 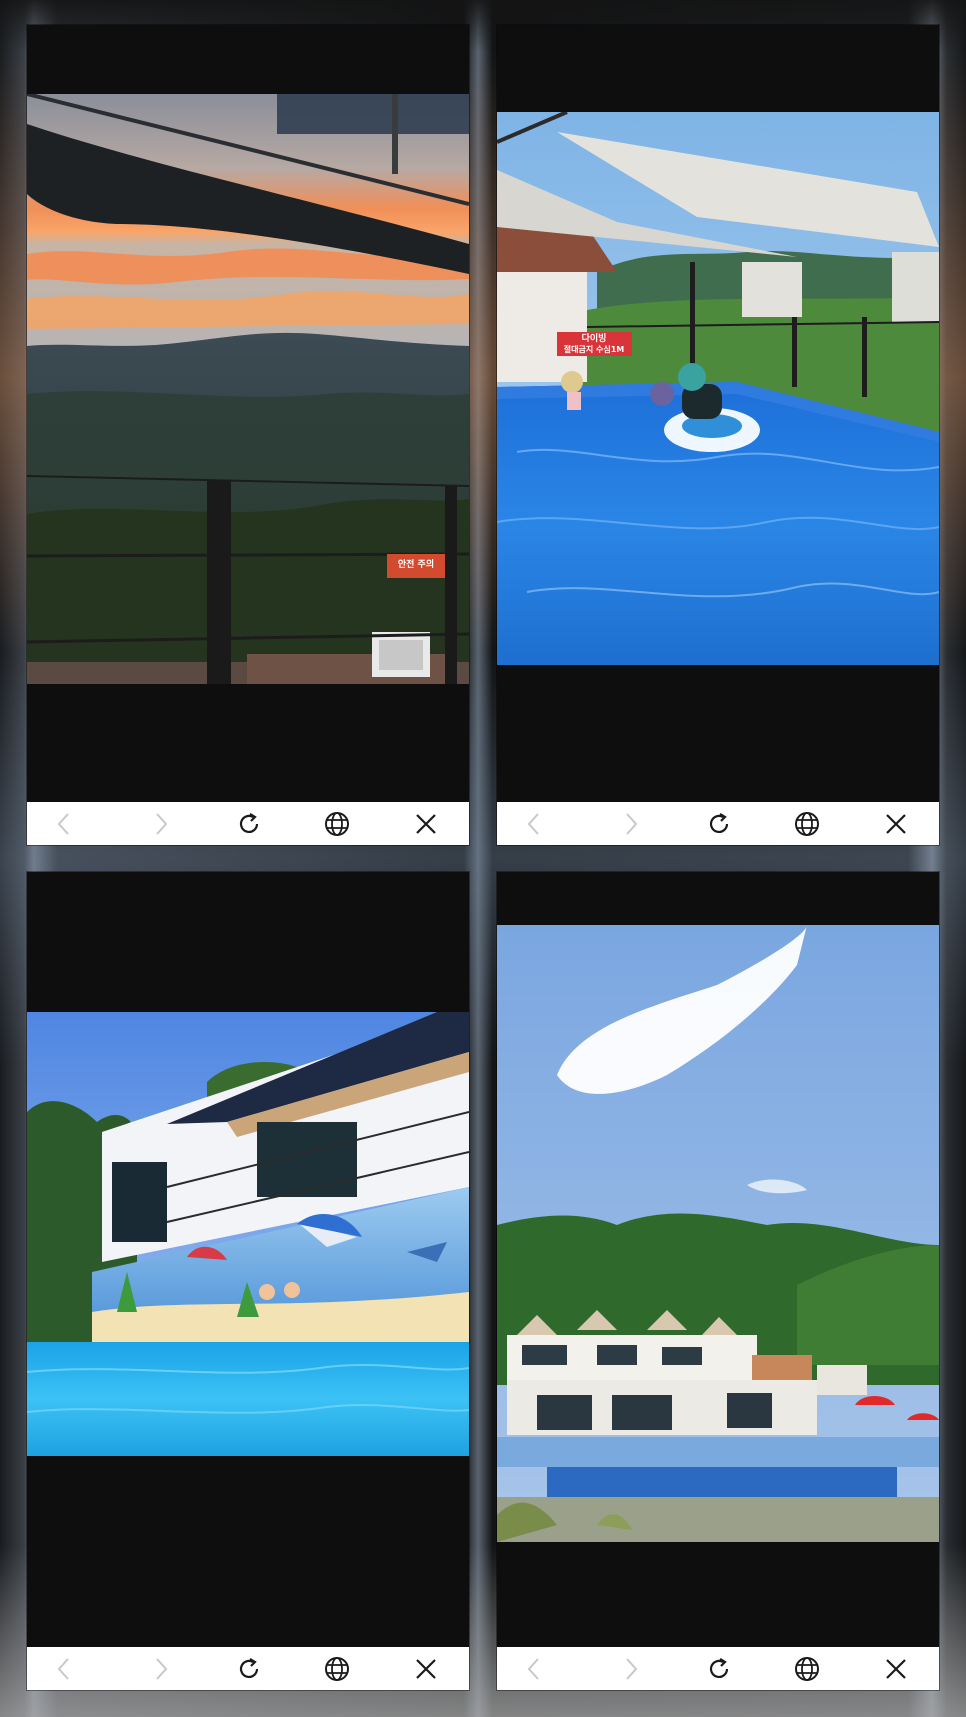 I want to click on no-diving-sign-line2: 절대금지 수심1M, so click(x=594, y=349).